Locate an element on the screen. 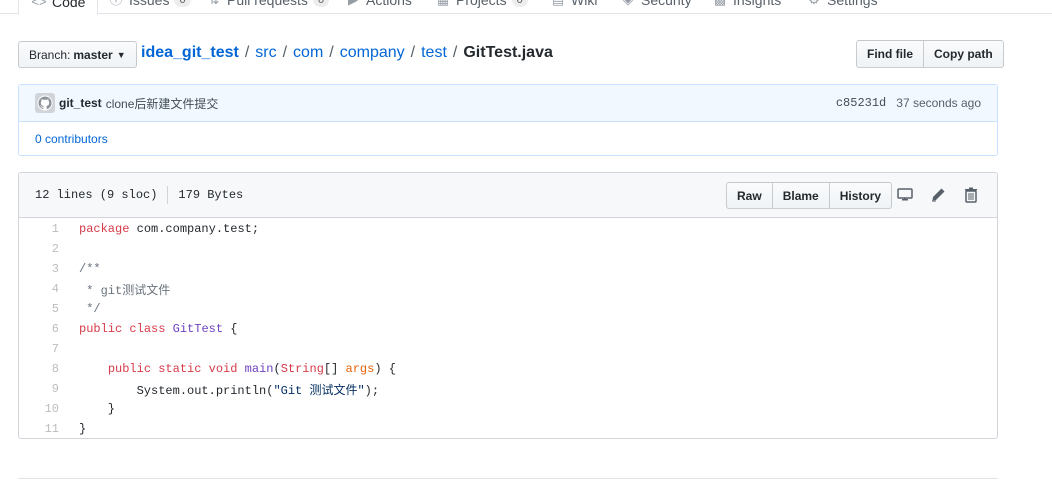  file-nav-button-group: Find file Copy path is located at coordinates (930, 54).